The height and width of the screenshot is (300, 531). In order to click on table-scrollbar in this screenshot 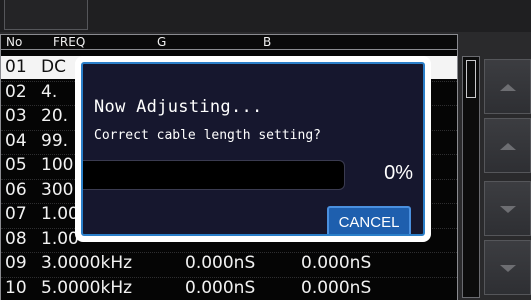, I will do `click(471, 177)`.